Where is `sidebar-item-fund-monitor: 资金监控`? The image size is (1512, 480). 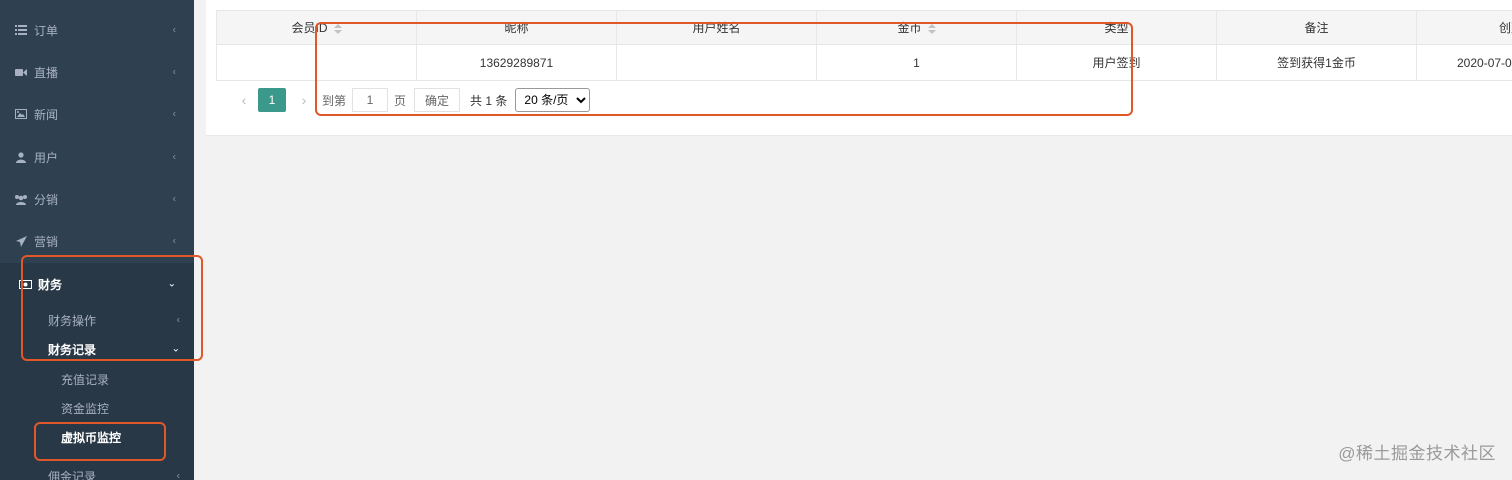
sidebar-item-fund-monitor: 资金监控 is located at coordinates (97, 408).